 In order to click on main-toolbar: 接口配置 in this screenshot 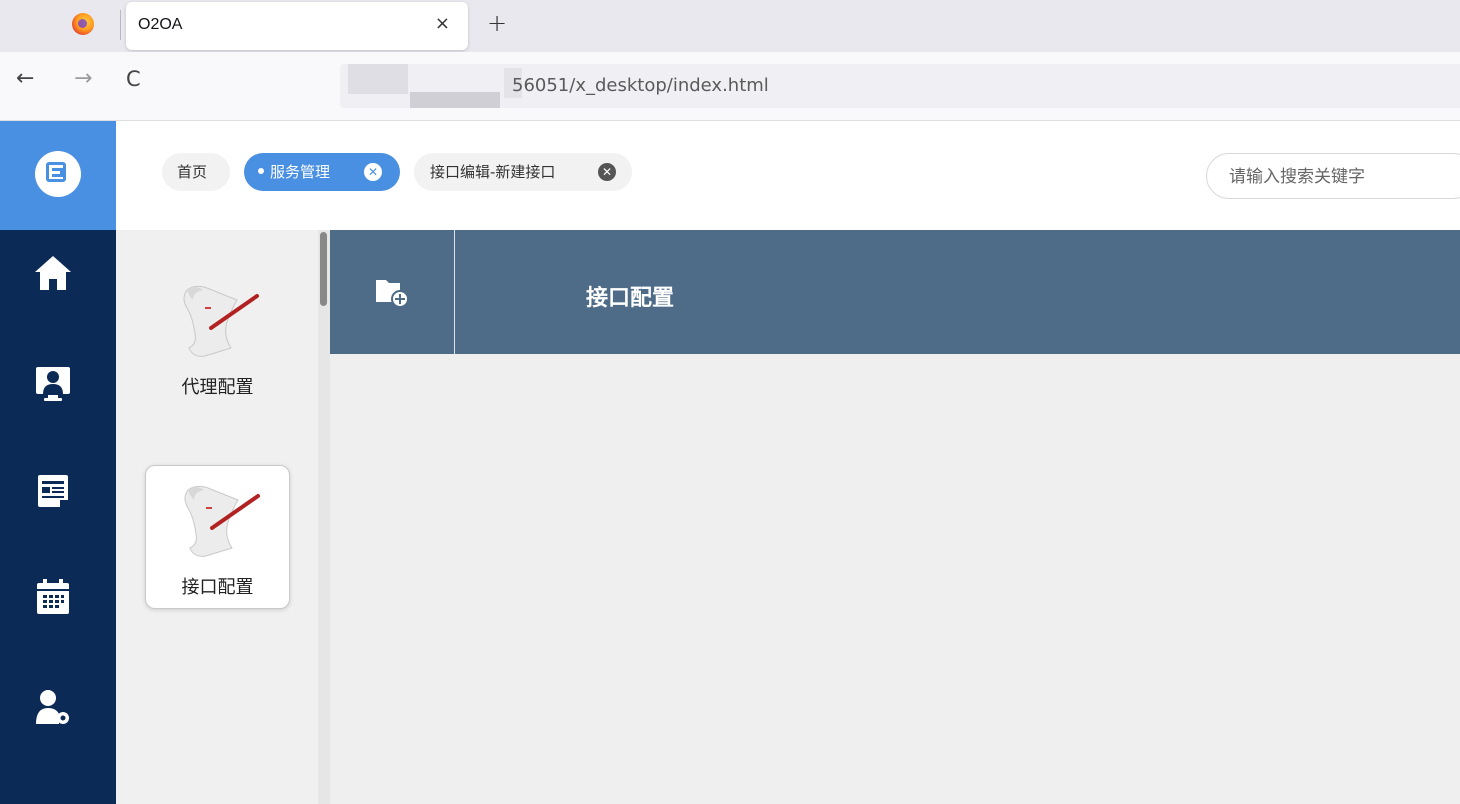, I will do `click(895, 292)`.